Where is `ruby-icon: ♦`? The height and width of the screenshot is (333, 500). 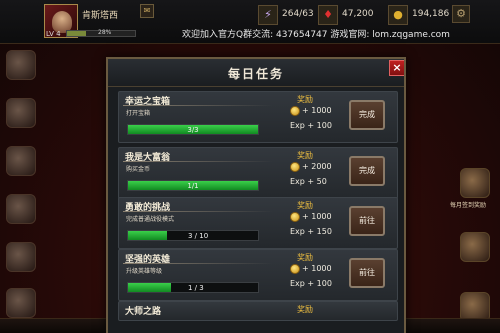 ruby-icon: ♦ is located at coordinates (328, 15).